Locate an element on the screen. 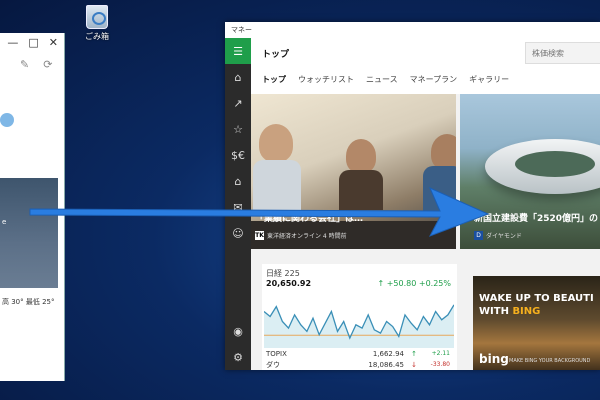 The height and width of the screenshot is (400, 600). arrow-shape is located at coordinates (259, 212).